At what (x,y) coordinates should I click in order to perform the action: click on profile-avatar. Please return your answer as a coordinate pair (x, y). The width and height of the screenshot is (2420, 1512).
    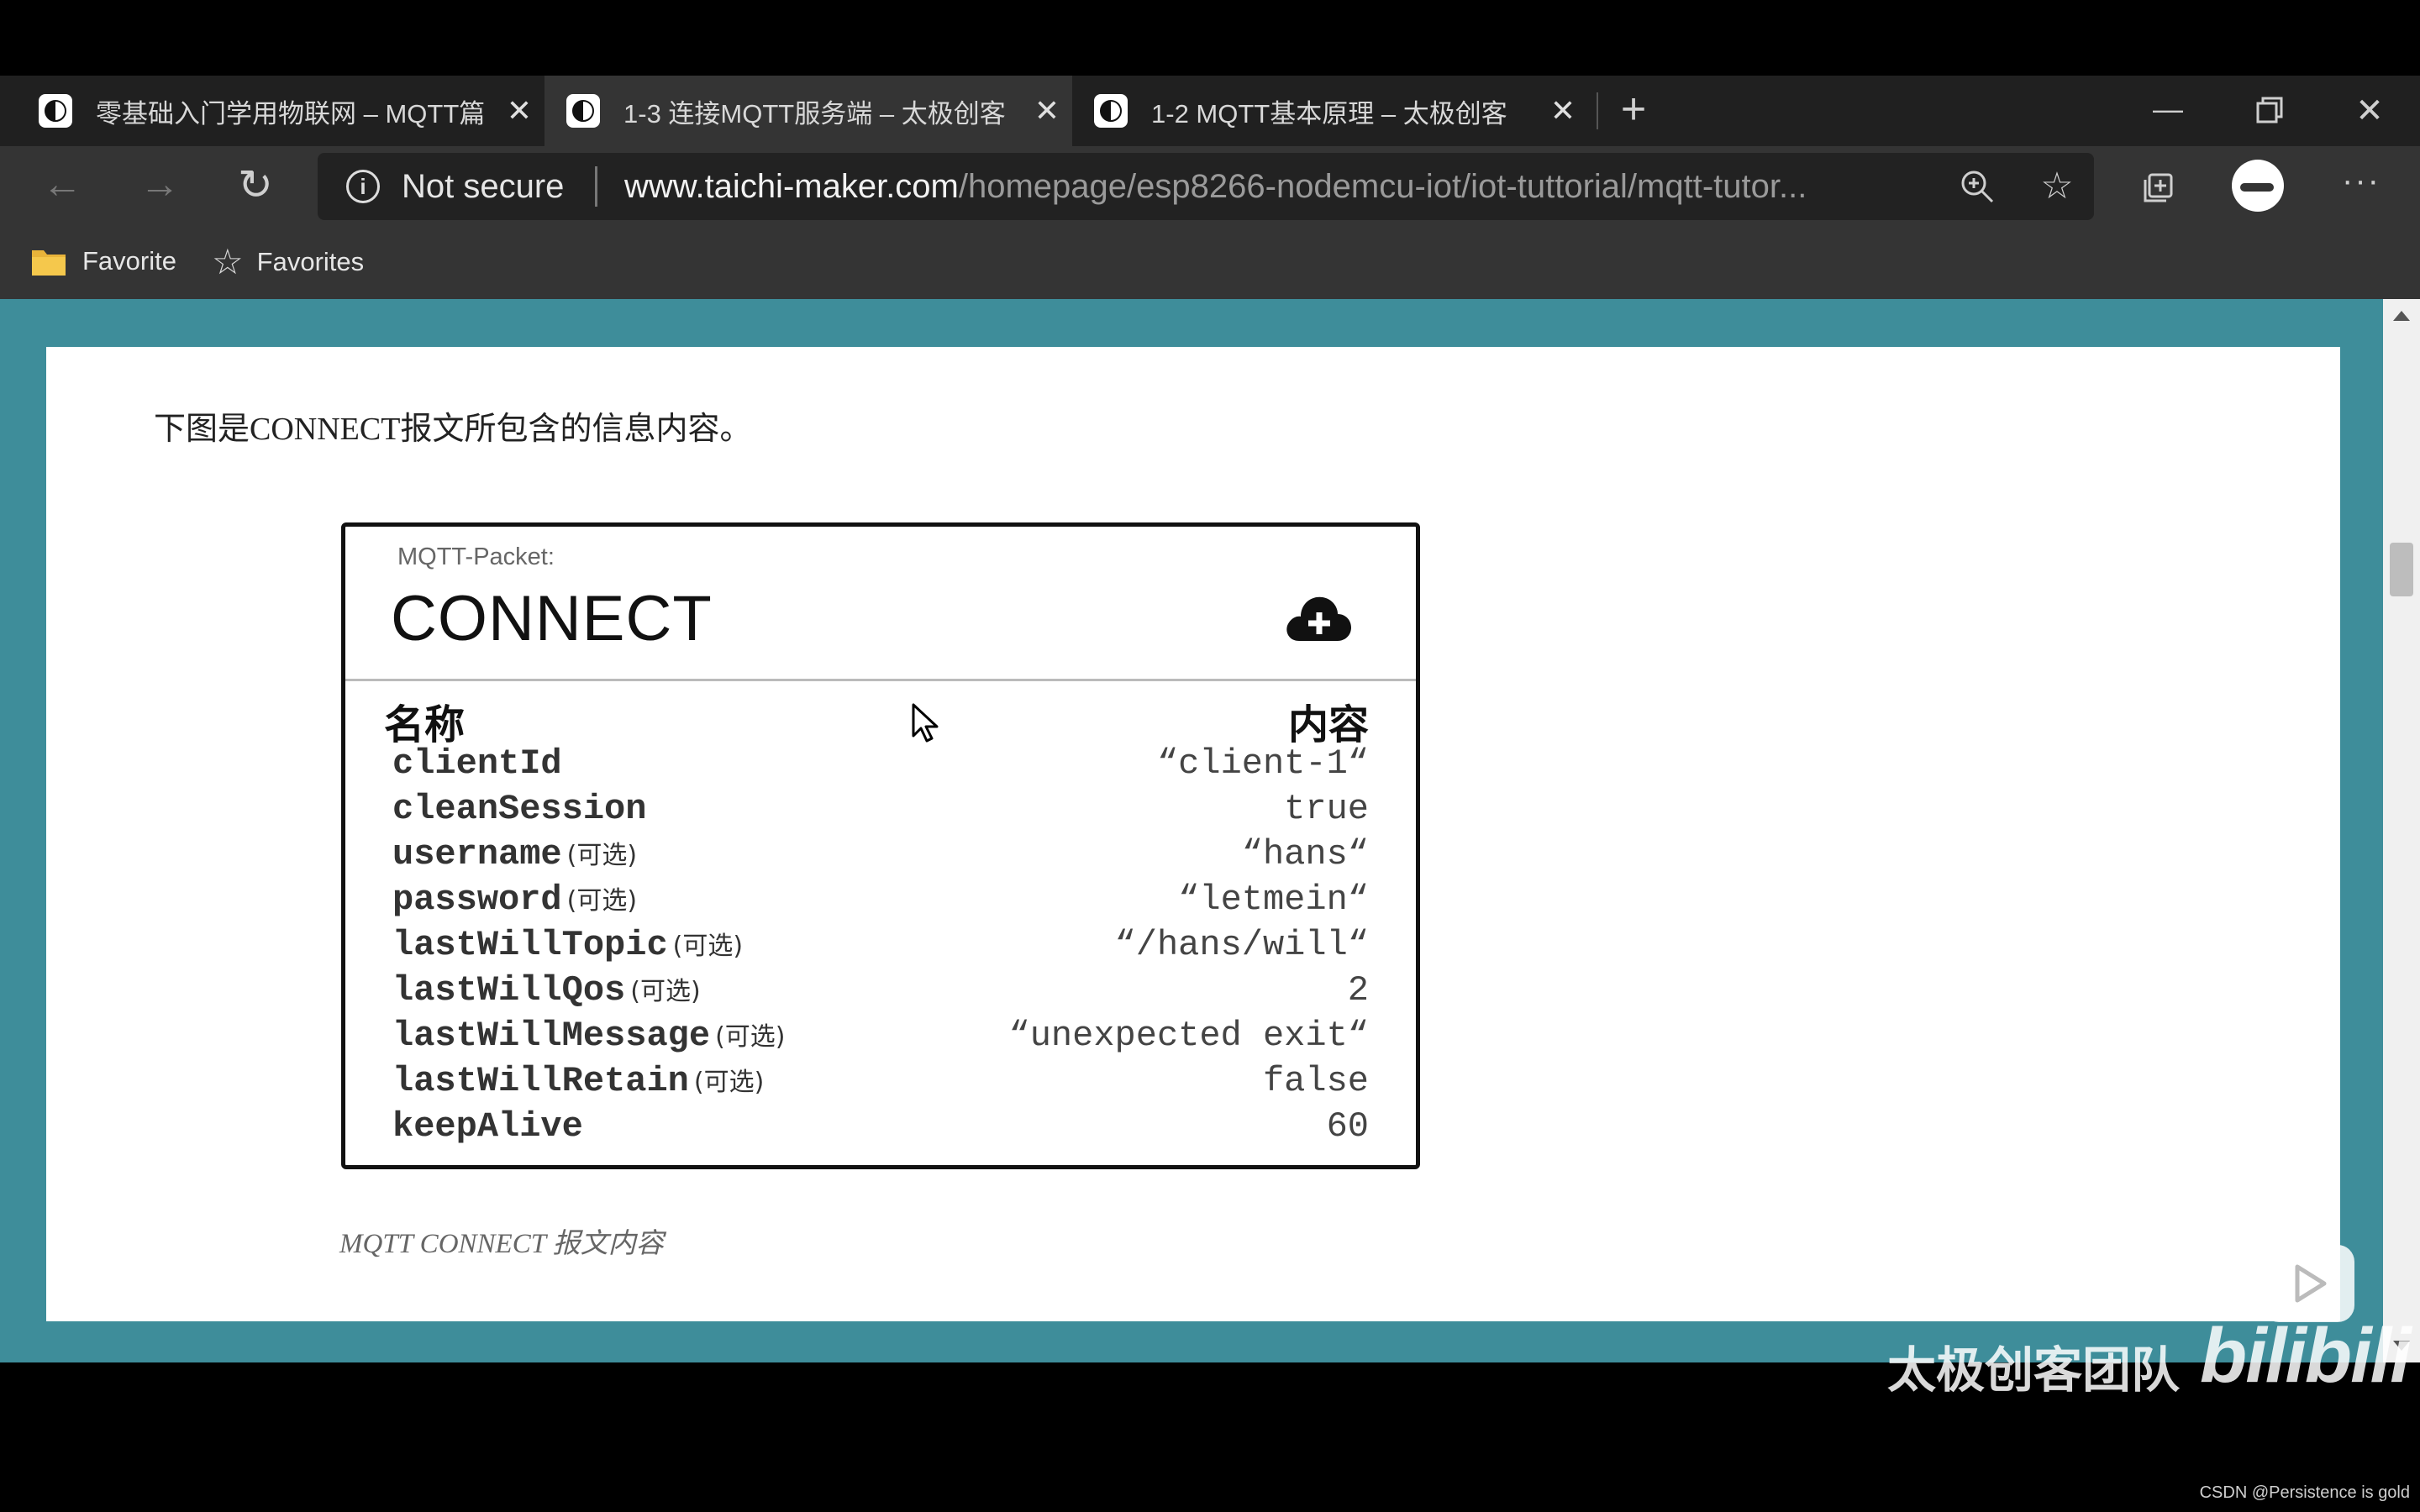
    Looking at the image, I should click on (2258, 186).